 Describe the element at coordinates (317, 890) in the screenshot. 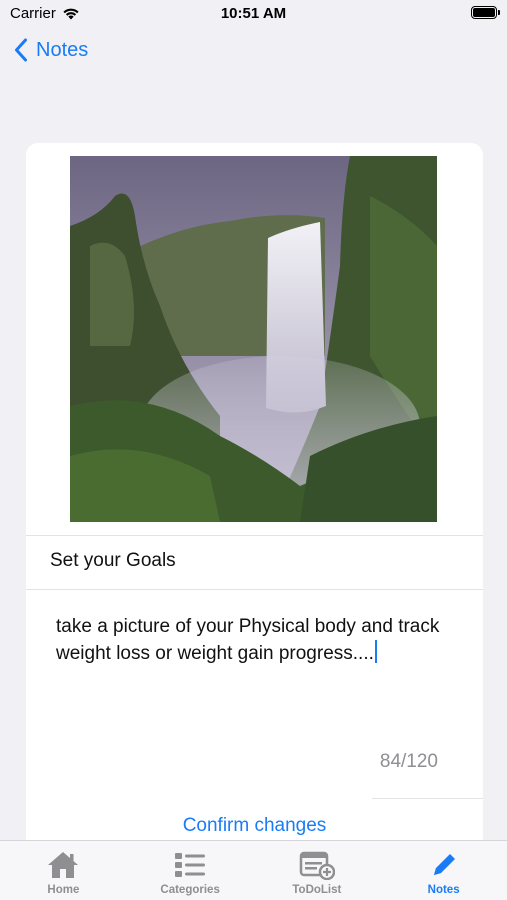

I see `tab-label: ToDoList` at that location.